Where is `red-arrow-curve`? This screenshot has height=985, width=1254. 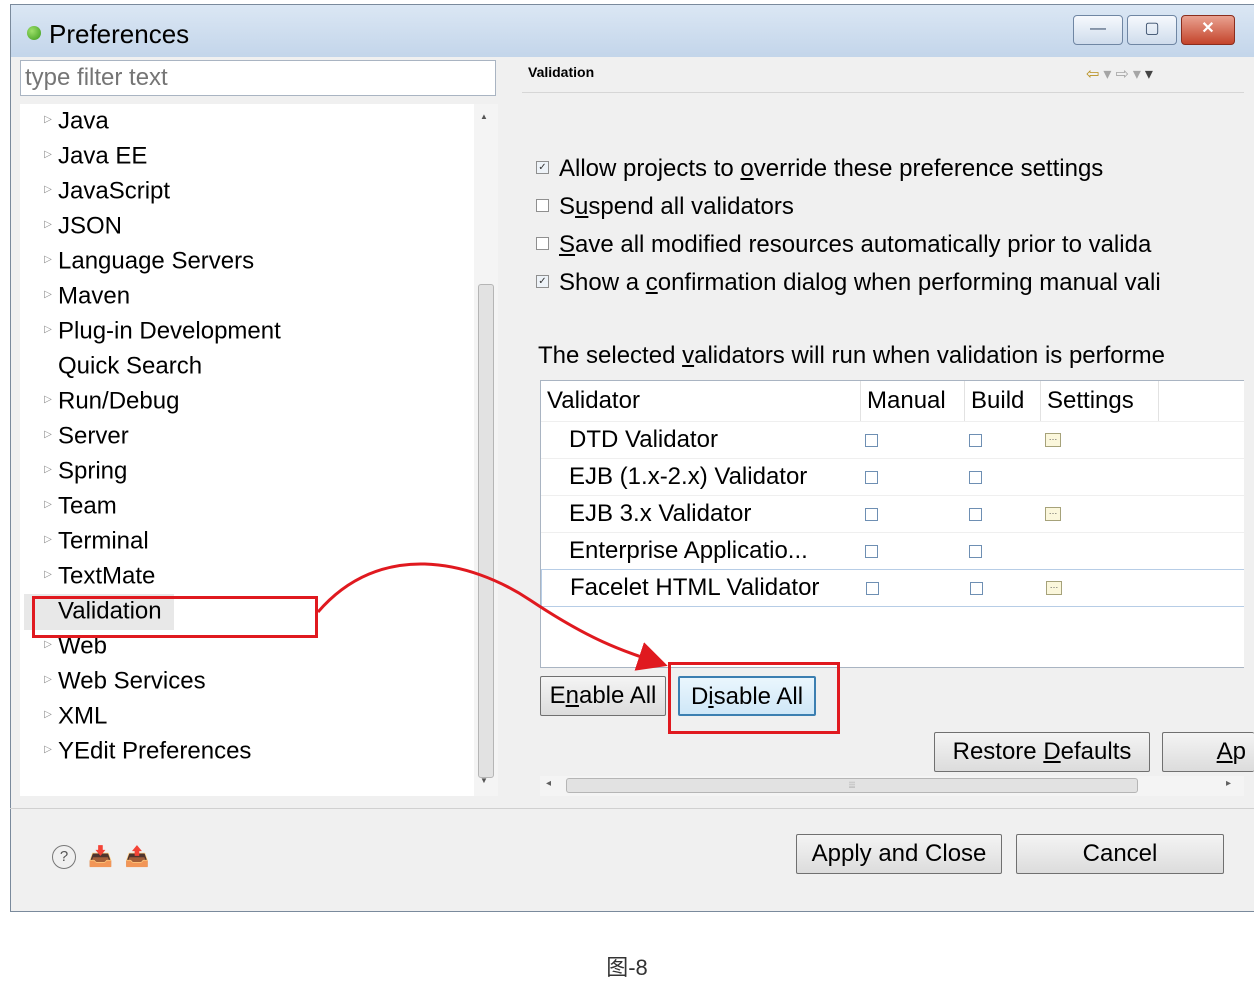 red-arrow-curve is located at coordinates (492, 616).